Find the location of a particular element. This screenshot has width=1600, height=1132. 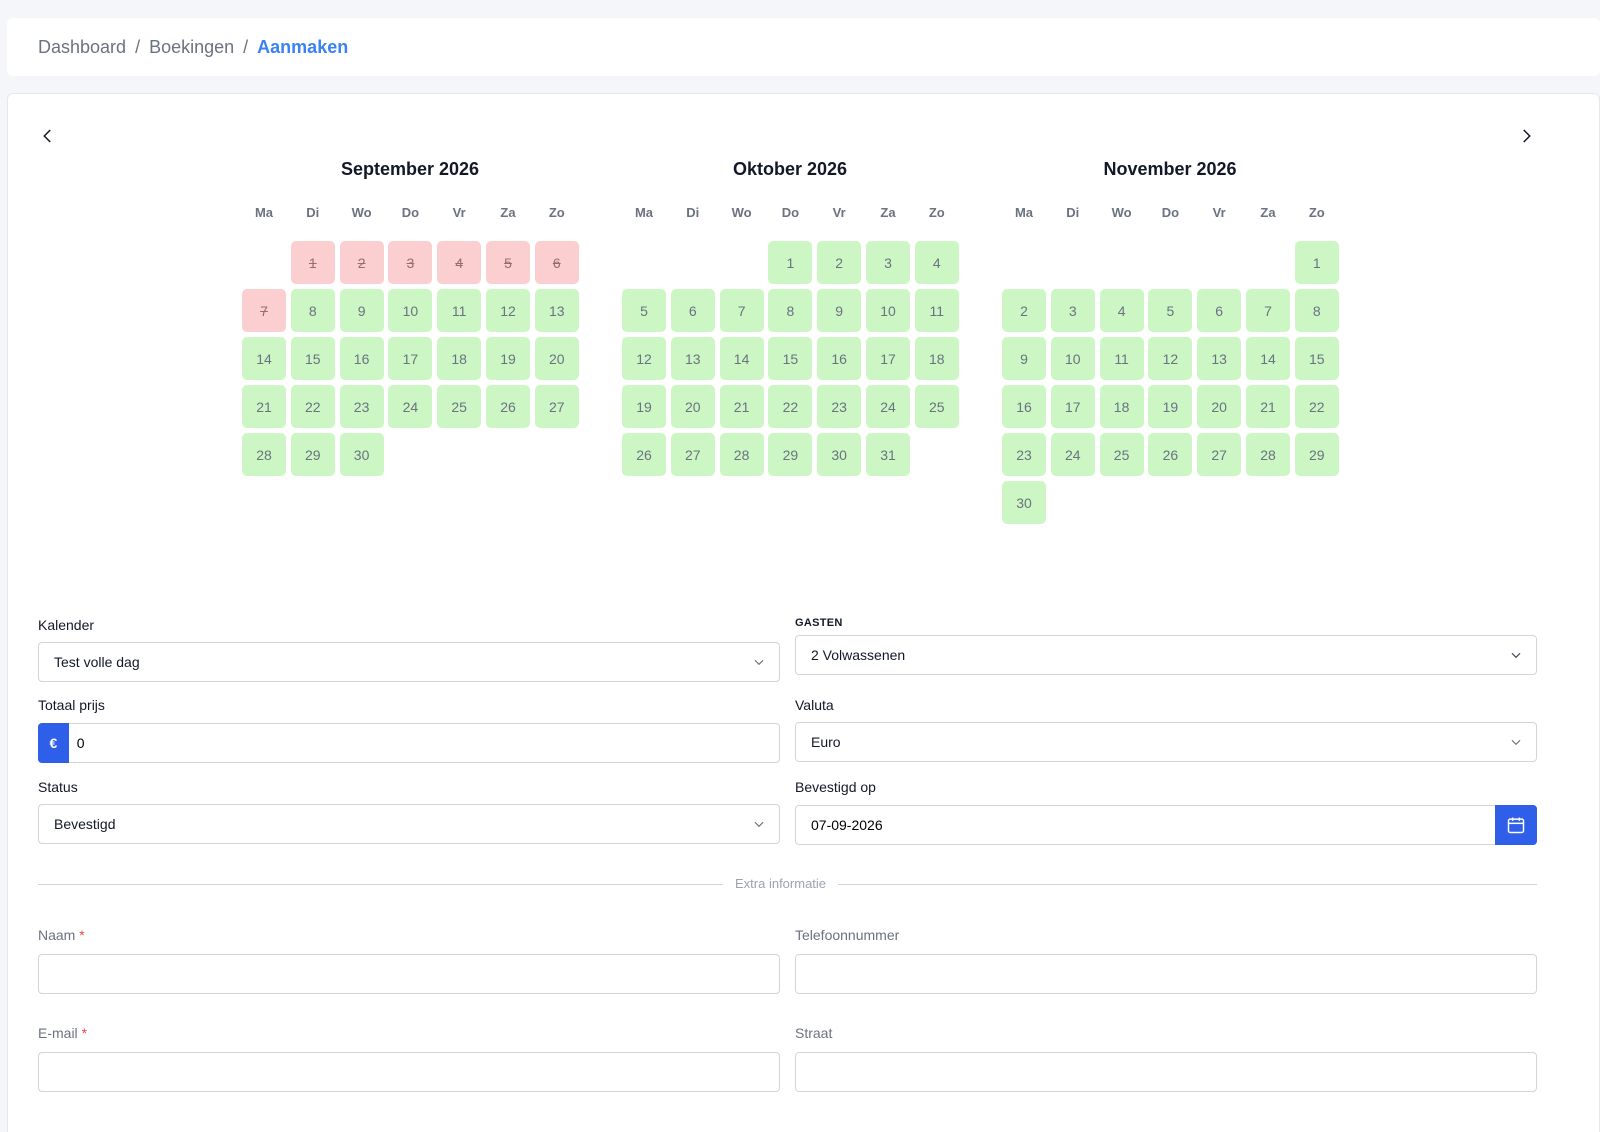

next-month-button is located at coordinates (1526, 136).